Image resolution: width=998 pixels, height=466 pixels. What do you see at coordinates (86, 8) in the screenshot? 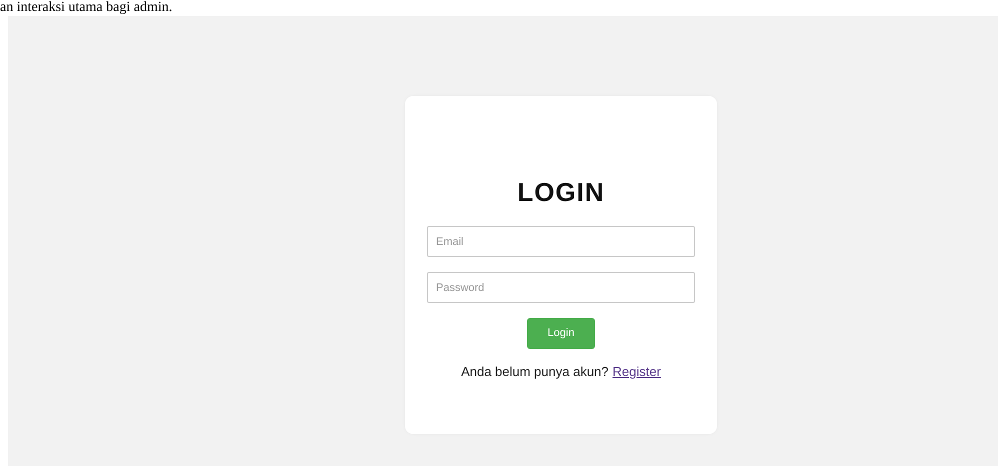
I see `caption-text: an interaksi utama bagi admin.` at bounding box center [86, 8].